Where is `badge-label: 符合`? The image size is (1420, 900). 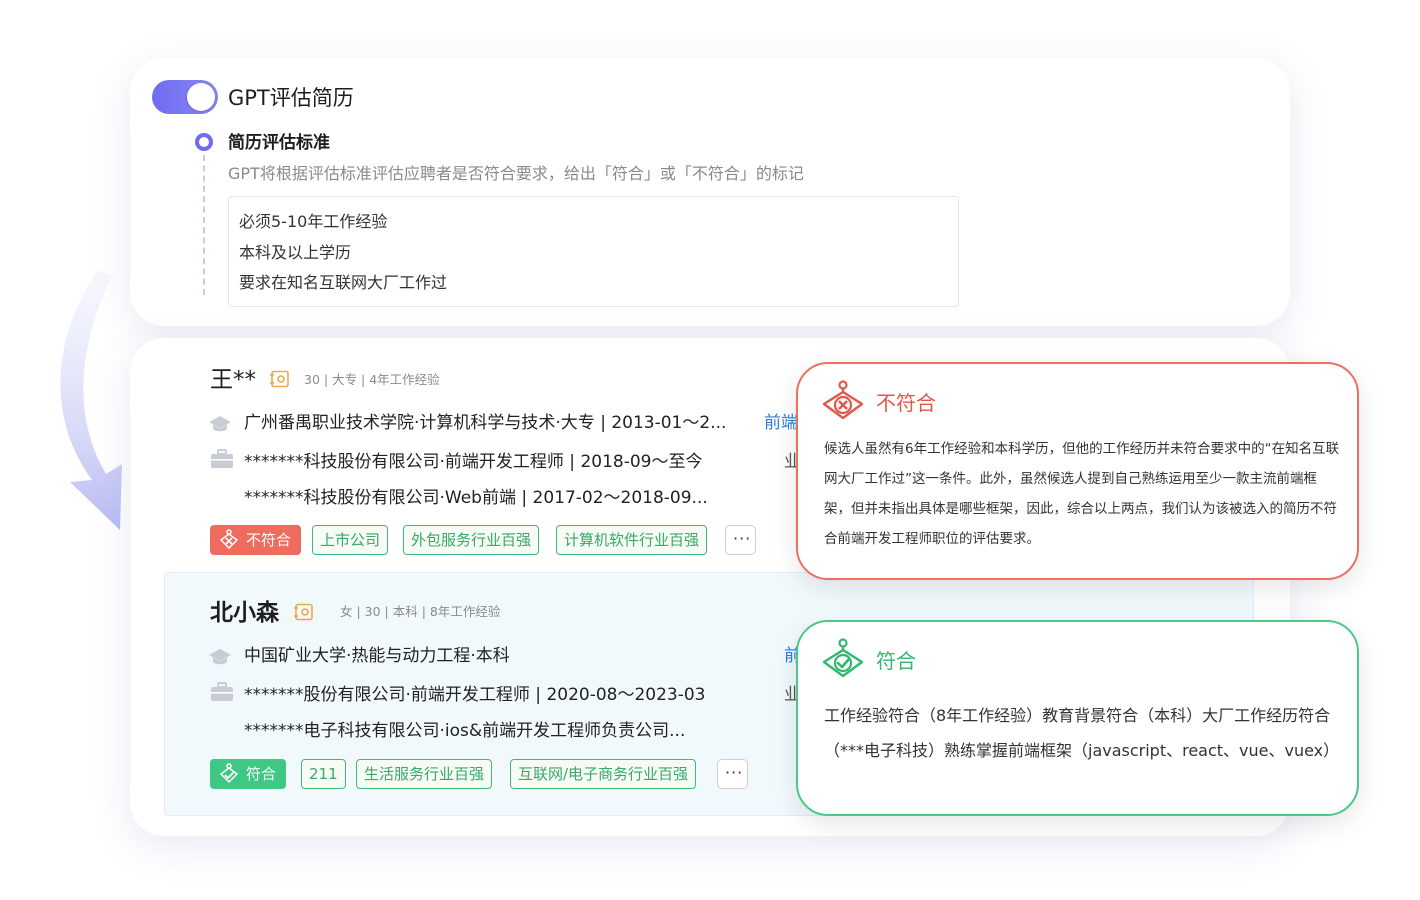 badge-label: 符合 is located at coordinates (261, 774).